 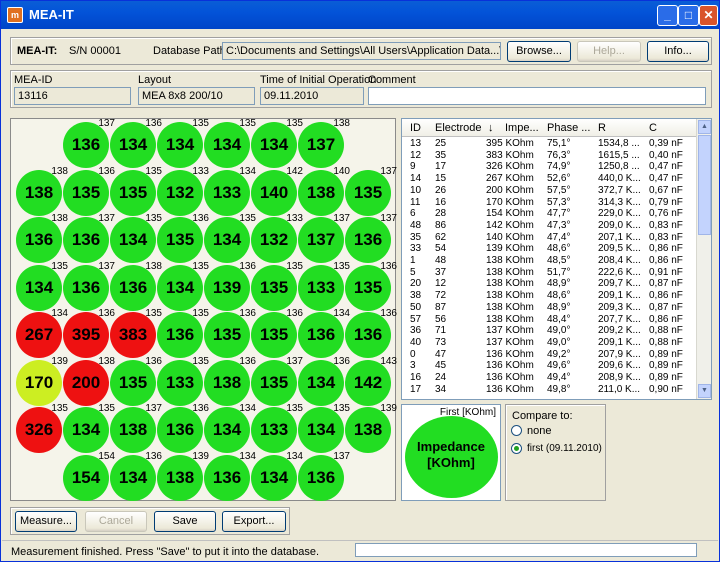 What do you see at coordinates (704, 185) in the screenshot?
I see `scroll-thumb` at bounding box center [704, 185].